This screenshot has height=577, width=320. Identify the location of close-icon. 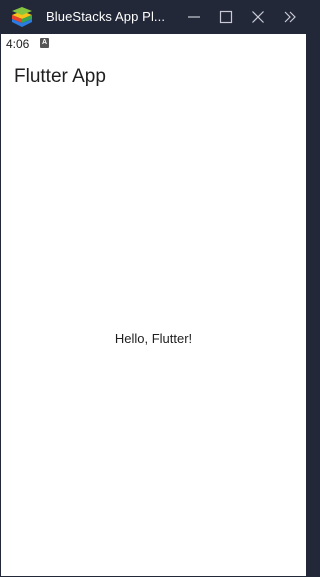
(258, 17).